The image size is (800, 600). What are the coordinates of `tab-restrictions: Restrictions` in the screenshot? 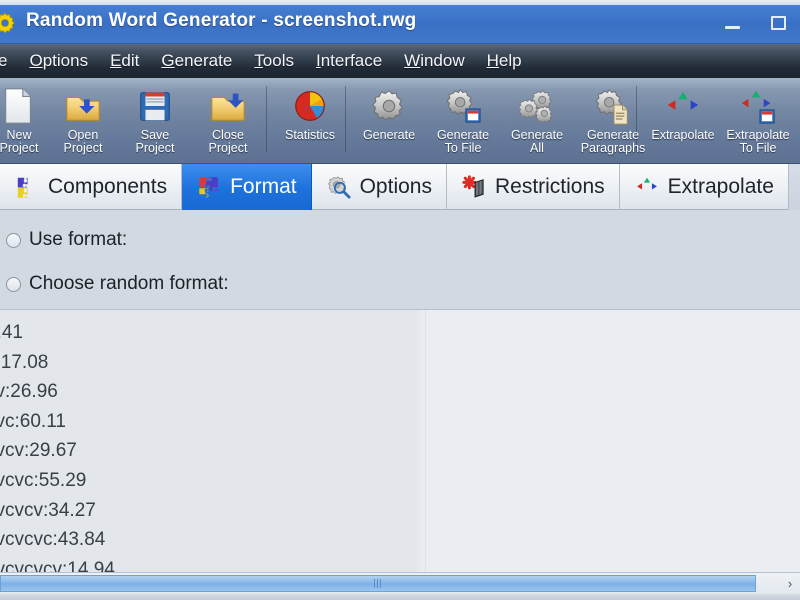 It's located at (533, 187).